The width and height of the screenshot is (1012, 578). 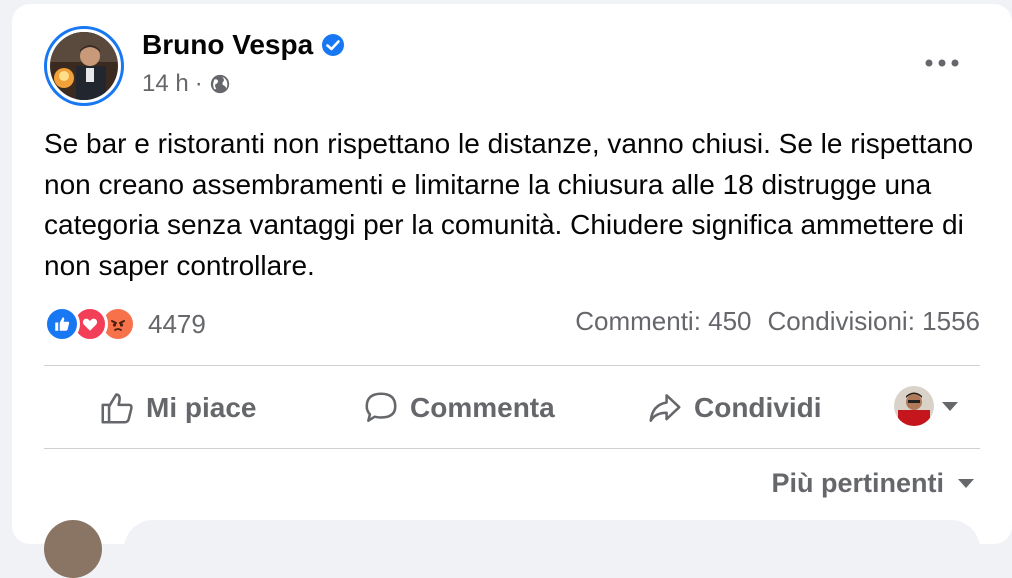 What do you see at coordinates (665, 408) in the screenshot?
I see `share-arrow-icon` at bounding box center [665, 408].